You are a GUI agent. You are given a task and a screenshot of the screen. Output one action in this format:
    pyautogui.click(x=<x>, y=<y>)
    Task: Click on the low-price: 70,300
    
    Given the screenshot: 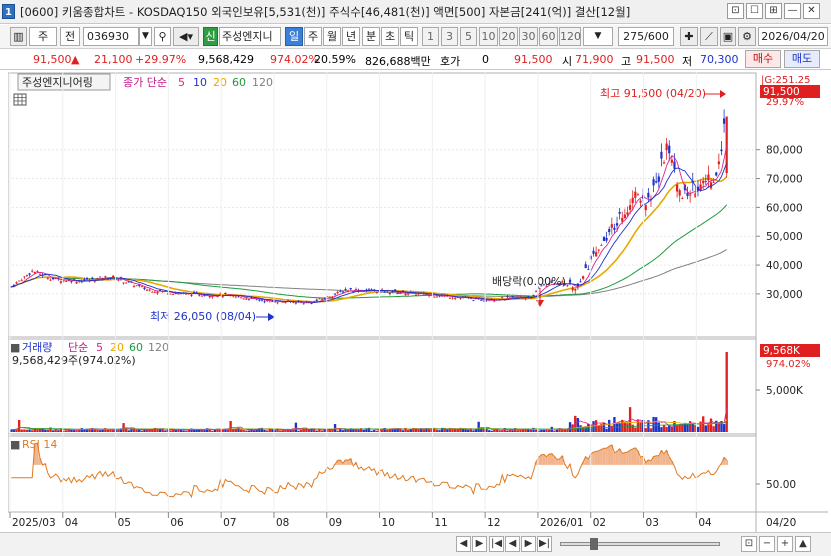 What is the action you would take?
    pyautogui.click(x=719, y=59)
    